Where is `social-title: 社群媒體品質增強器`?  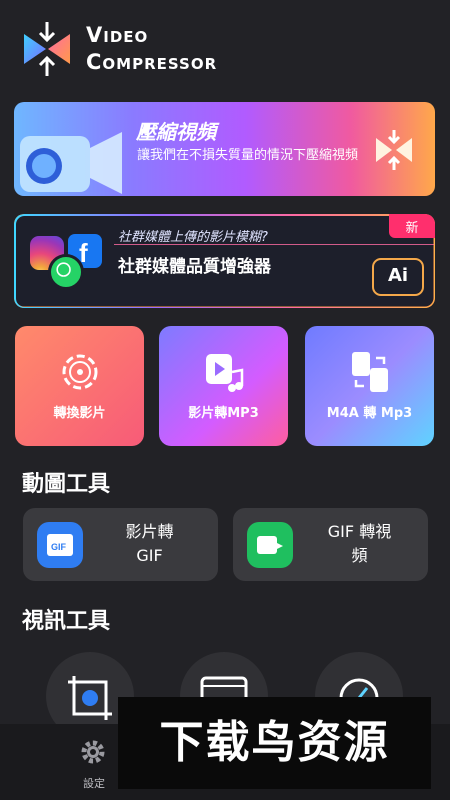 social-title: 社群媒體品質增強器 is located at coordinates (194, 267).